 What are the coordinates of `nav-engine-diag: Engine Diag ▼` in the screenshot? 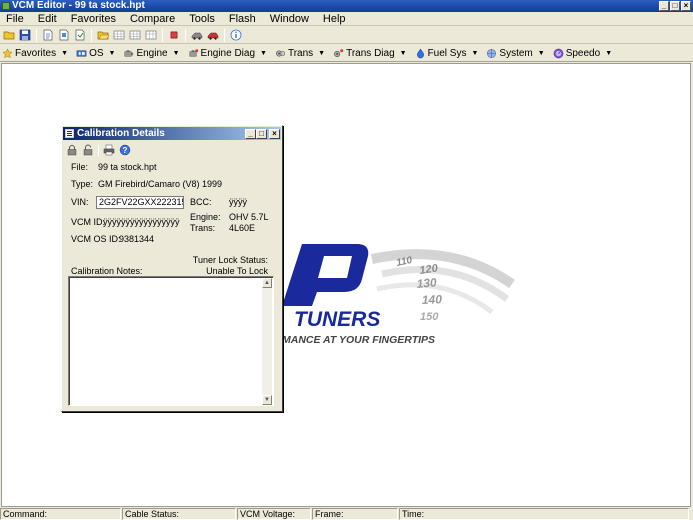 It's located at (230, 53).